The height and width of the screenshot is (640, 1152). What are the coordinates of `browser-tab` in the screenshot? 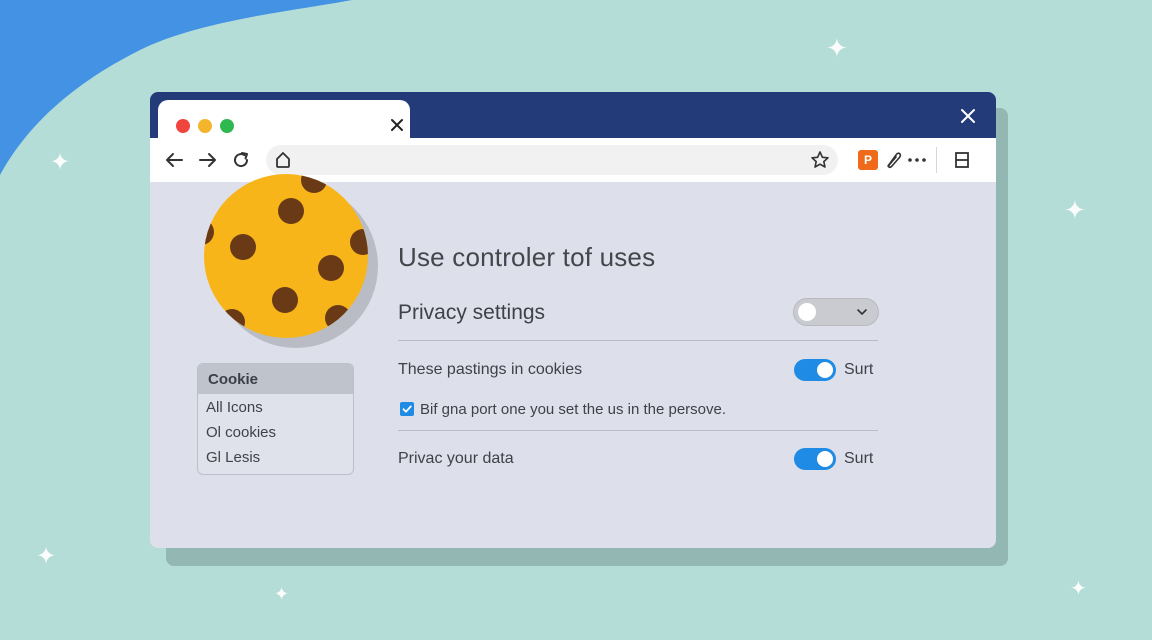 It's located at (284, 120).